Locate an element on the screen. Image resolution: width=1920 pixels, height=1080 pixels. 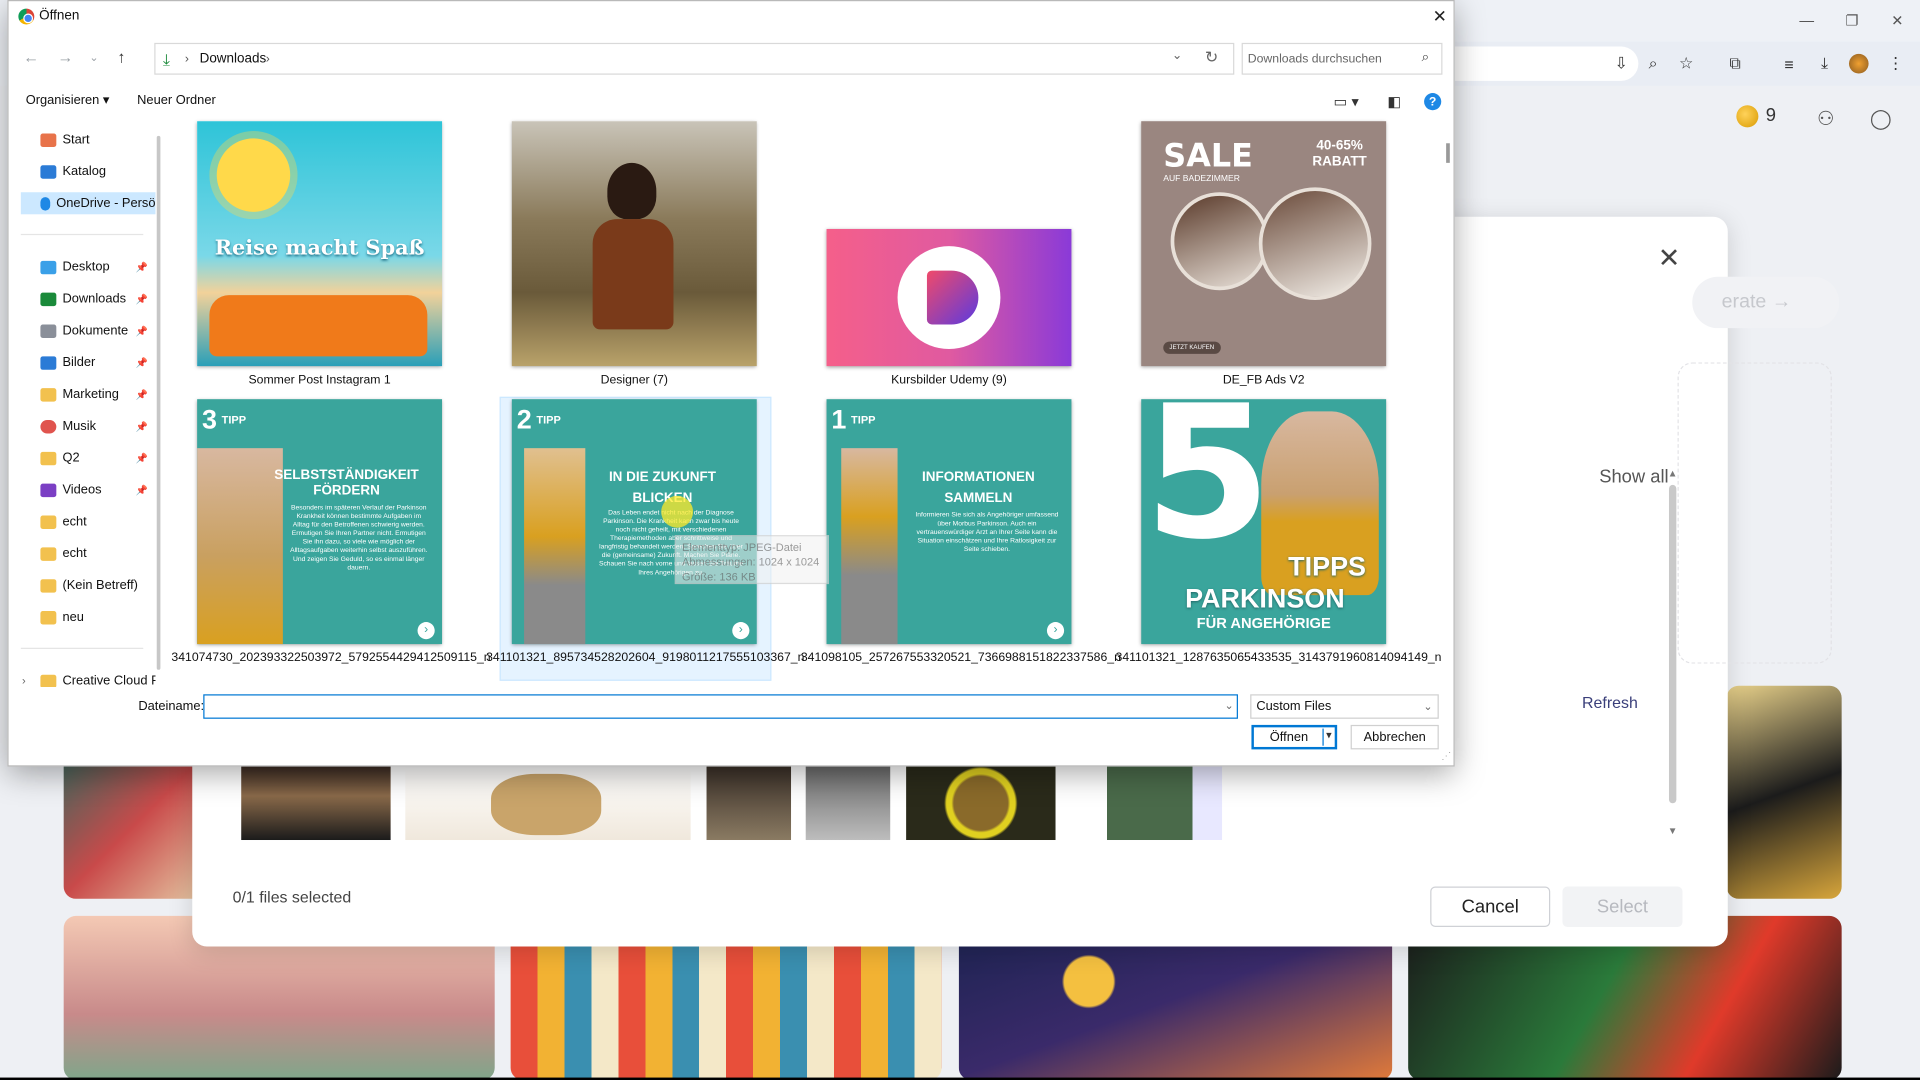
open-button: Öffnen ▾ is located at coordinates (1294, 737).